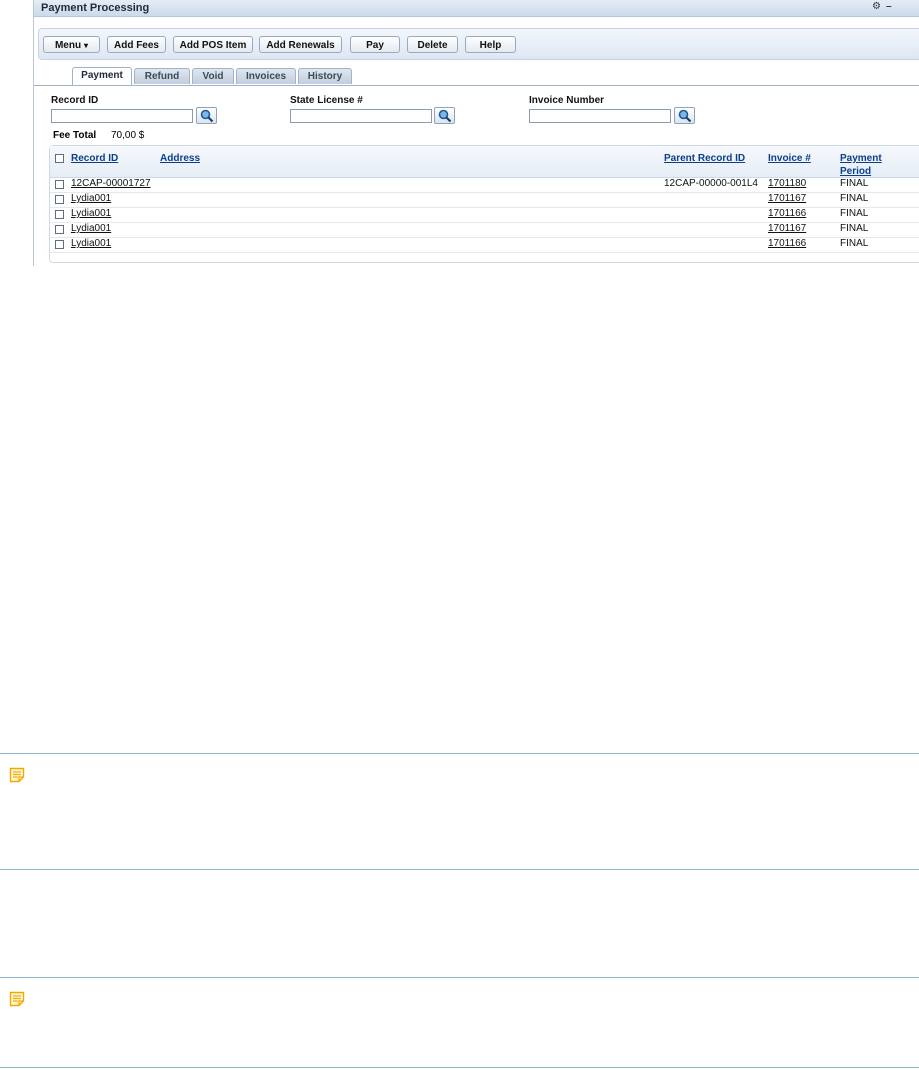 This screenshot has height=1070, width=919. Describe the element at coordinates (567, 100) in the screenshot. I see `invoice-number-label: Invoice Number` at that location.